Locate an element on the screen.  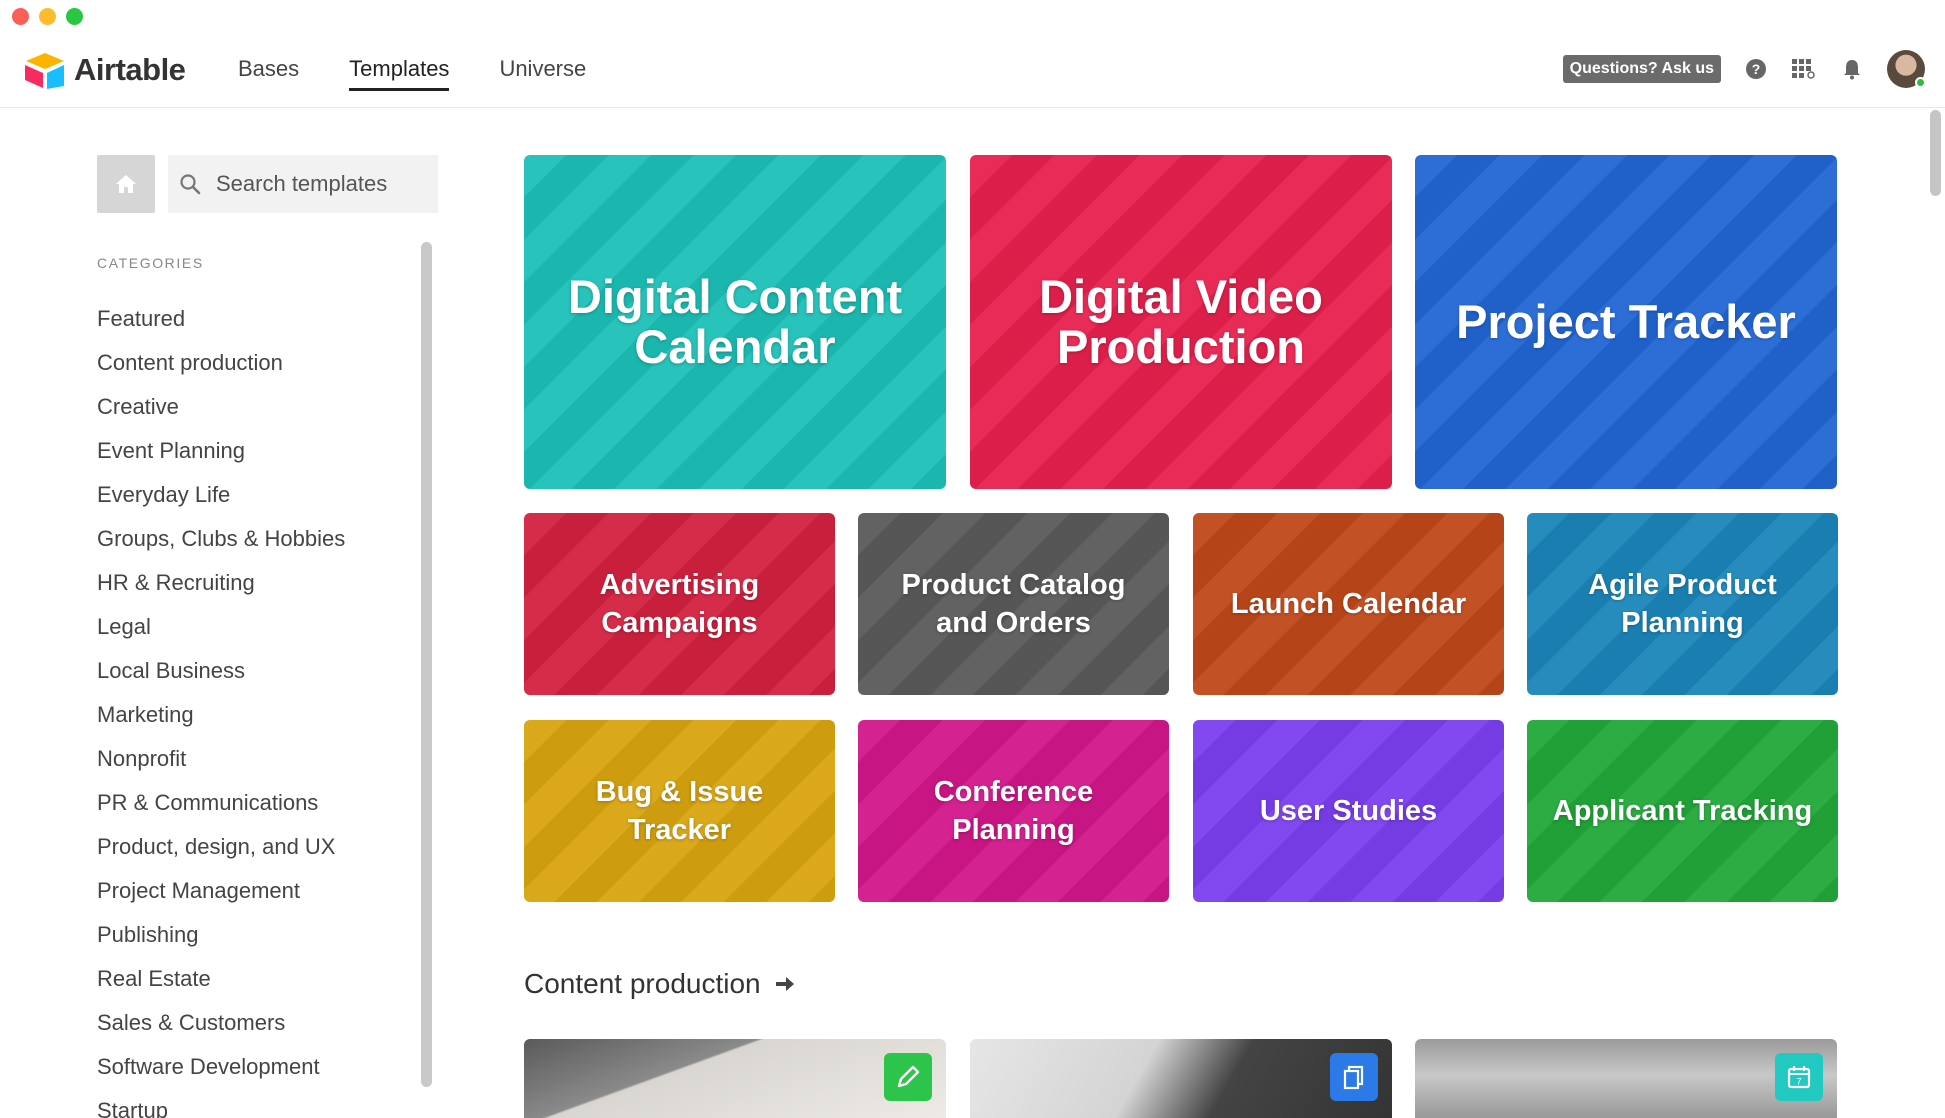
pencil-icon is located at coordinates (908, 1076).